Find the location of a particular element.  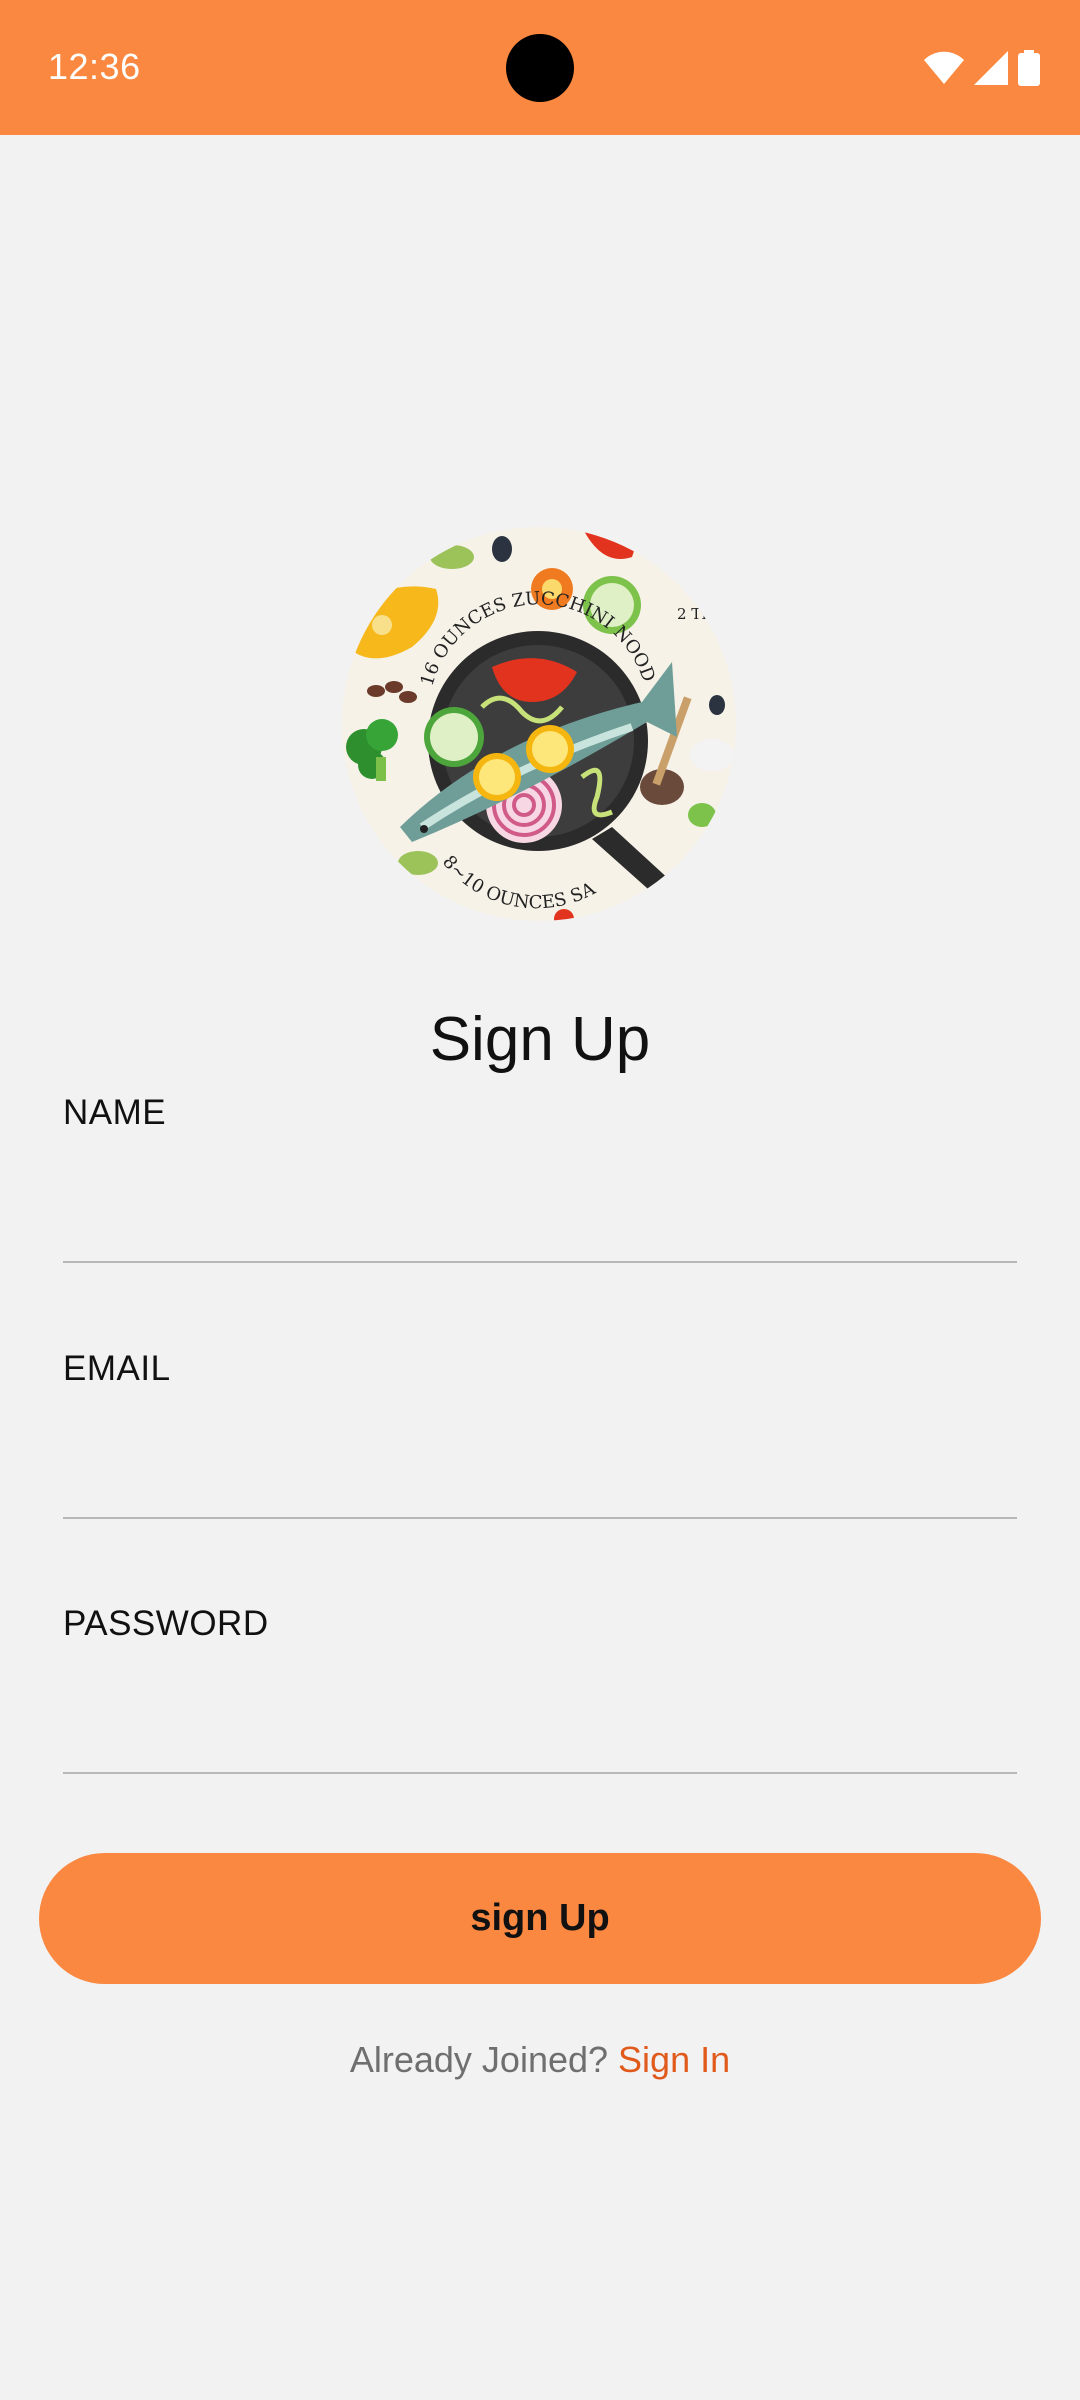

signup-button: sign Up is located at coordinates (540, 1918).